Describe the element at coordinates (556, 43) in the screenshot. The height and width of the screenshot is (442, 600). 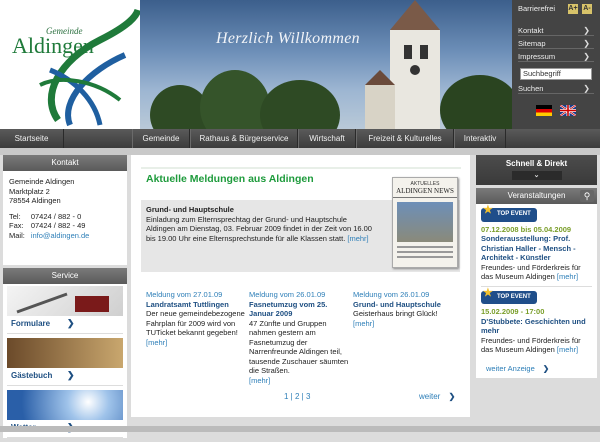
I see `sitemap-link: Sitemap ❯` at that location.